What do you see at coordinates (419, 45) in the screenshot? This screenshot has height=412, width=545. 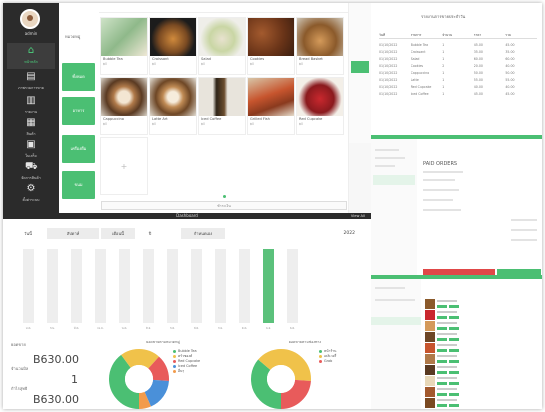 I see `table-cell: Bubble Tea` at bounding box center [419, 45].